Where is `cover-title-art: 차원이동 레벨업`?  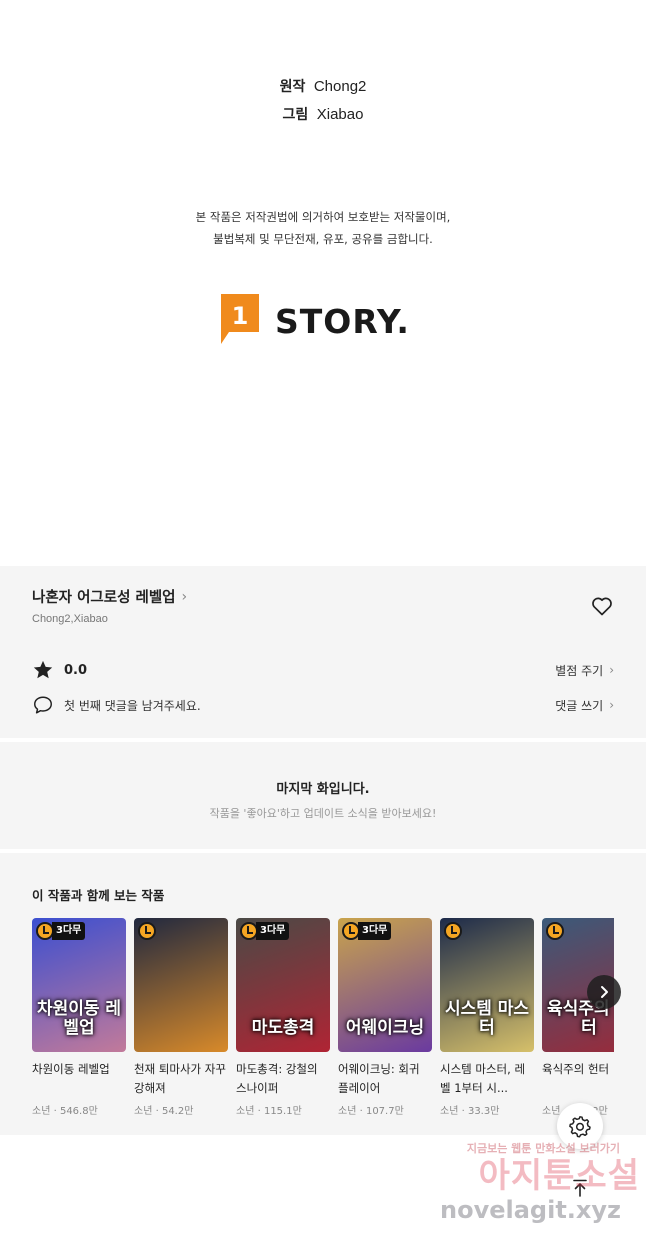
cover-title-art: 차원이동 레벨업 is located at coordinates (79, 1018).